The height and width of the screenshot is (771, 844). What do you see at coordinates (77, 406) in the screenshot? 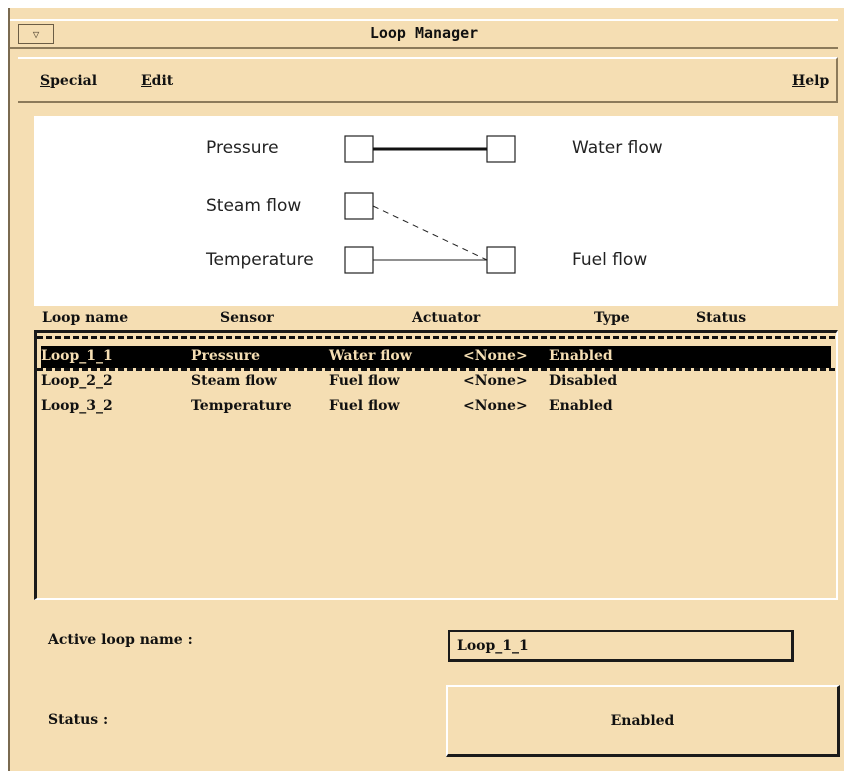
I see `cell-loop-name: Loop_3_2` at bounding box center [77, 406].